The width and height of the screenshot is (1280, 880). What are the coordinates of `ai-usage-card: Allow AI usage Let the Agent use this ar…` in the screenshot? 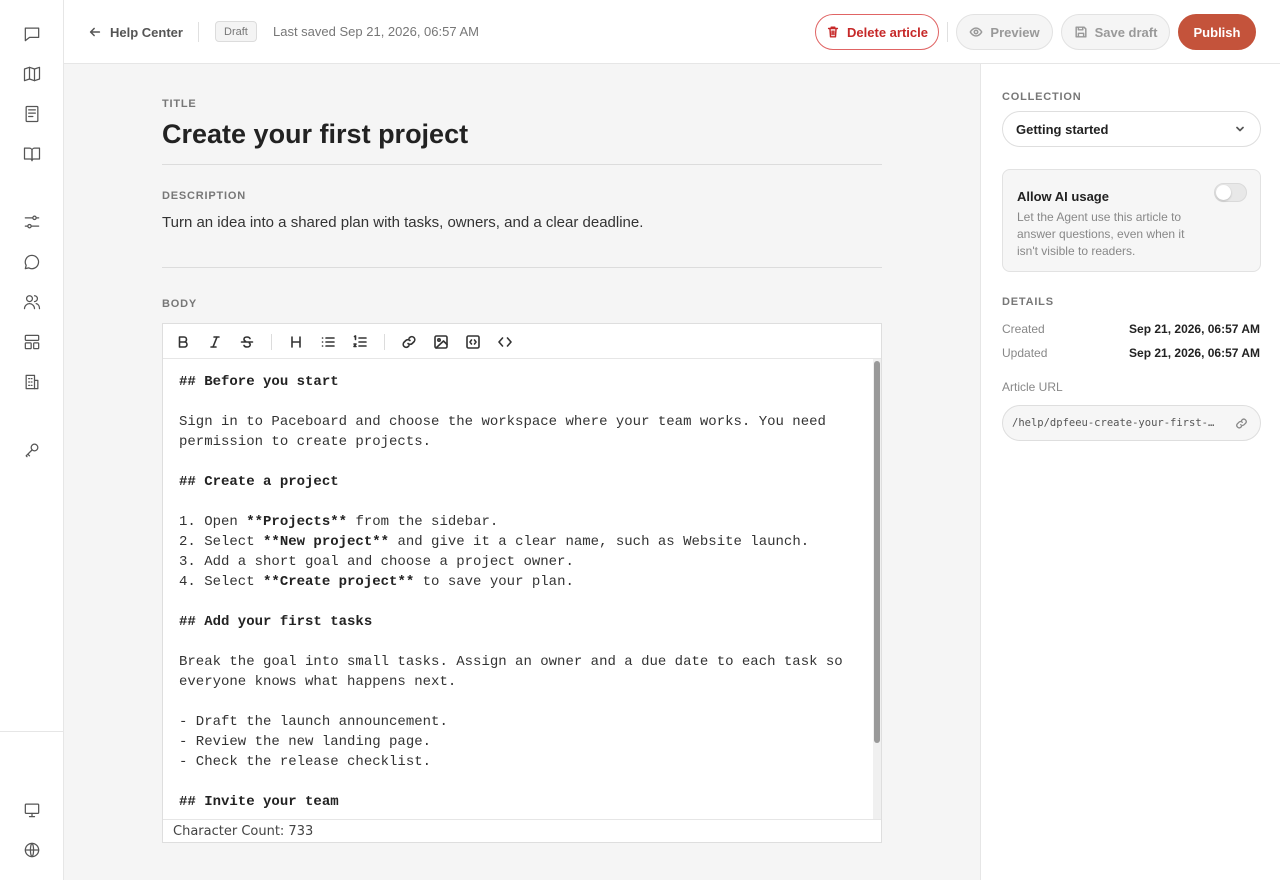 It's located at (1131, 220).